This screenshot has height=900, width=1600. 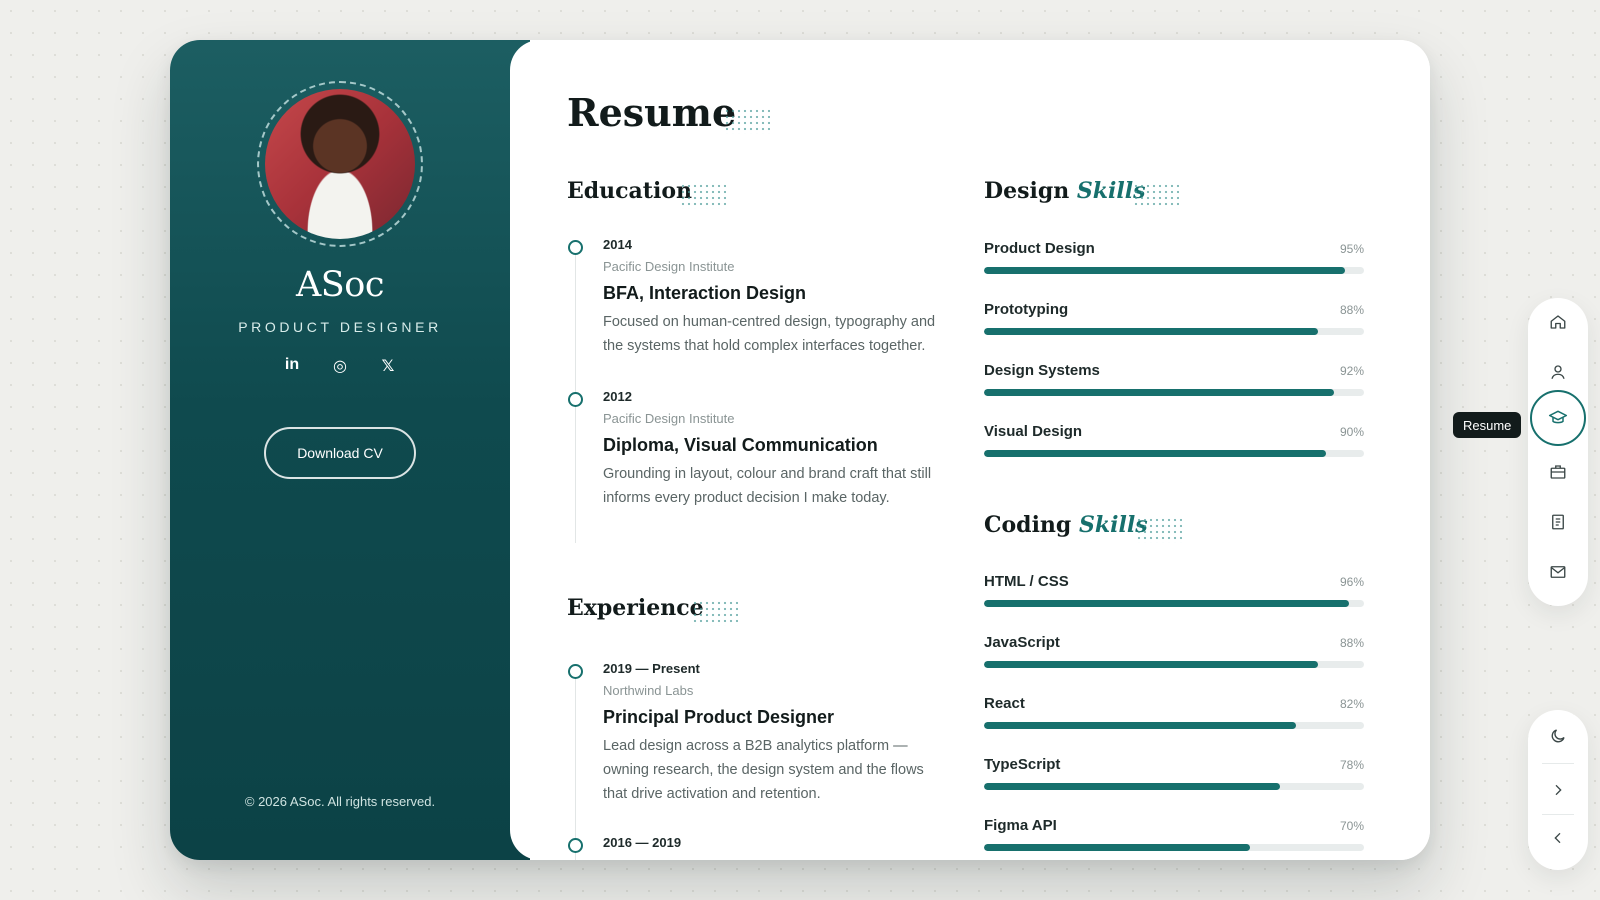 What do you see at coordinates (1039, 248) in the screenshot?
I see `skill-name: Product Design` at bounding box center [1039, 248].